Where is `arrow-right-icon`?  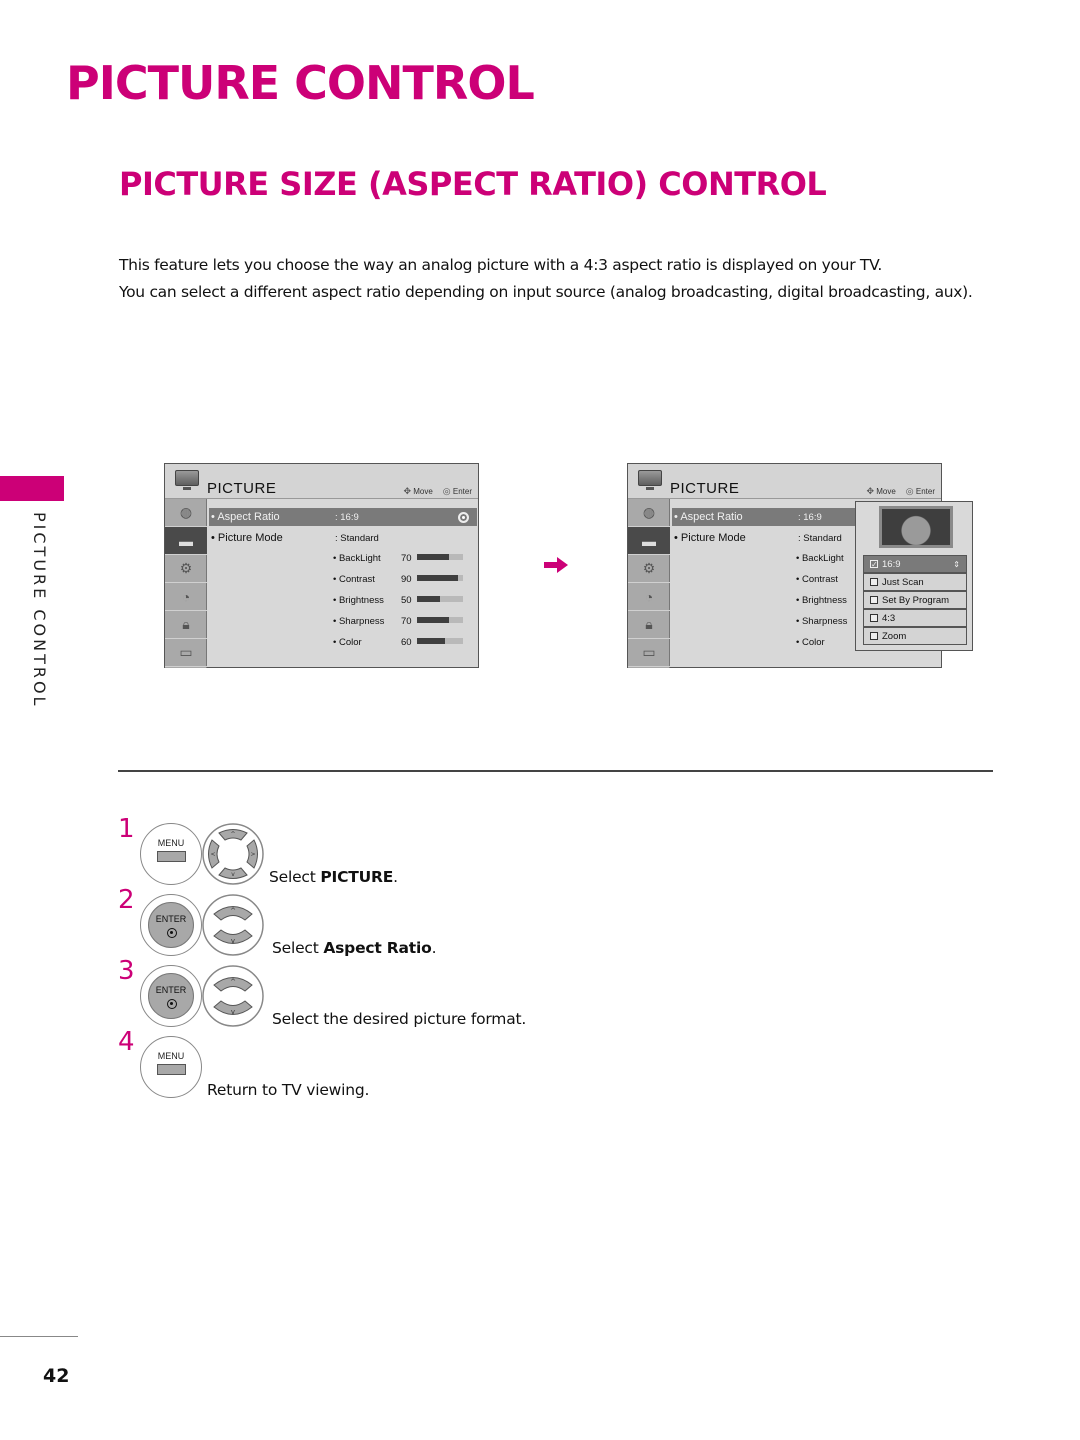 arrow-right-icon is located at coordinates (556, 565).